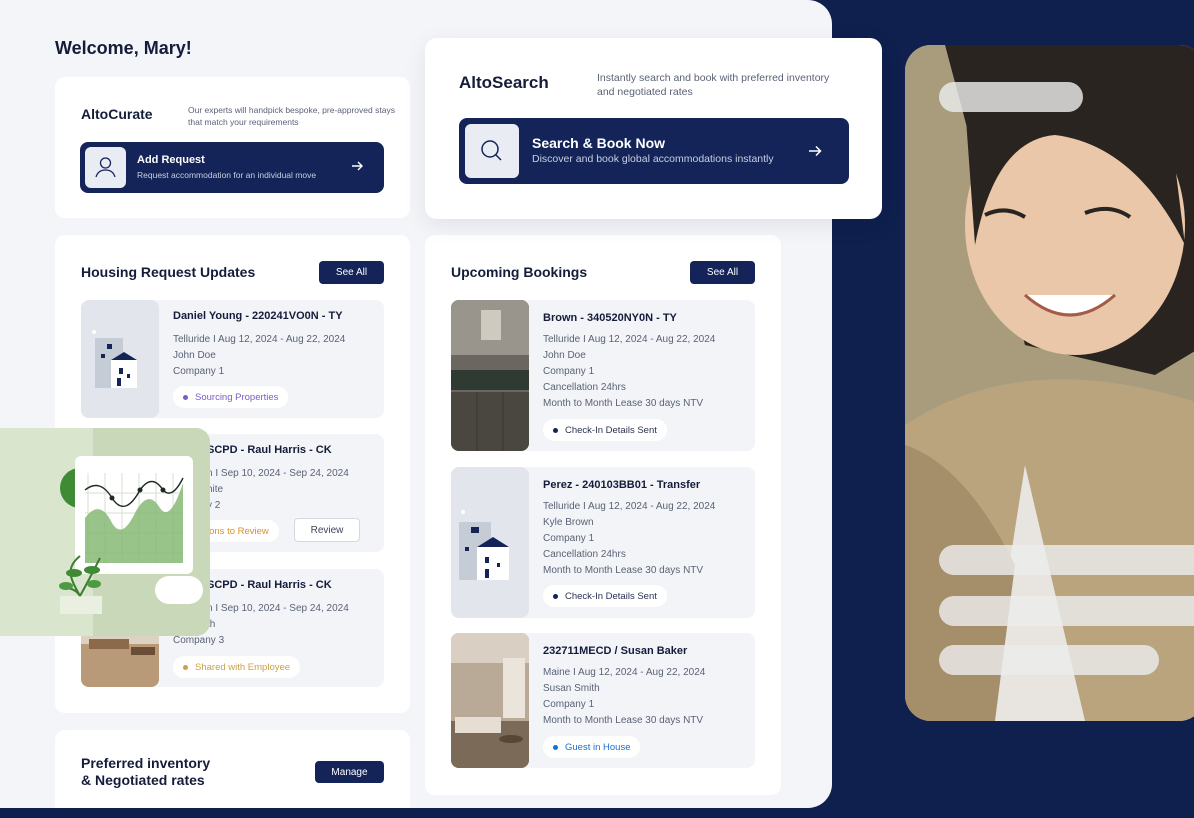  I want to click on item-title: Daniel Young - 220241VO0N - TY, so click(258, 316).